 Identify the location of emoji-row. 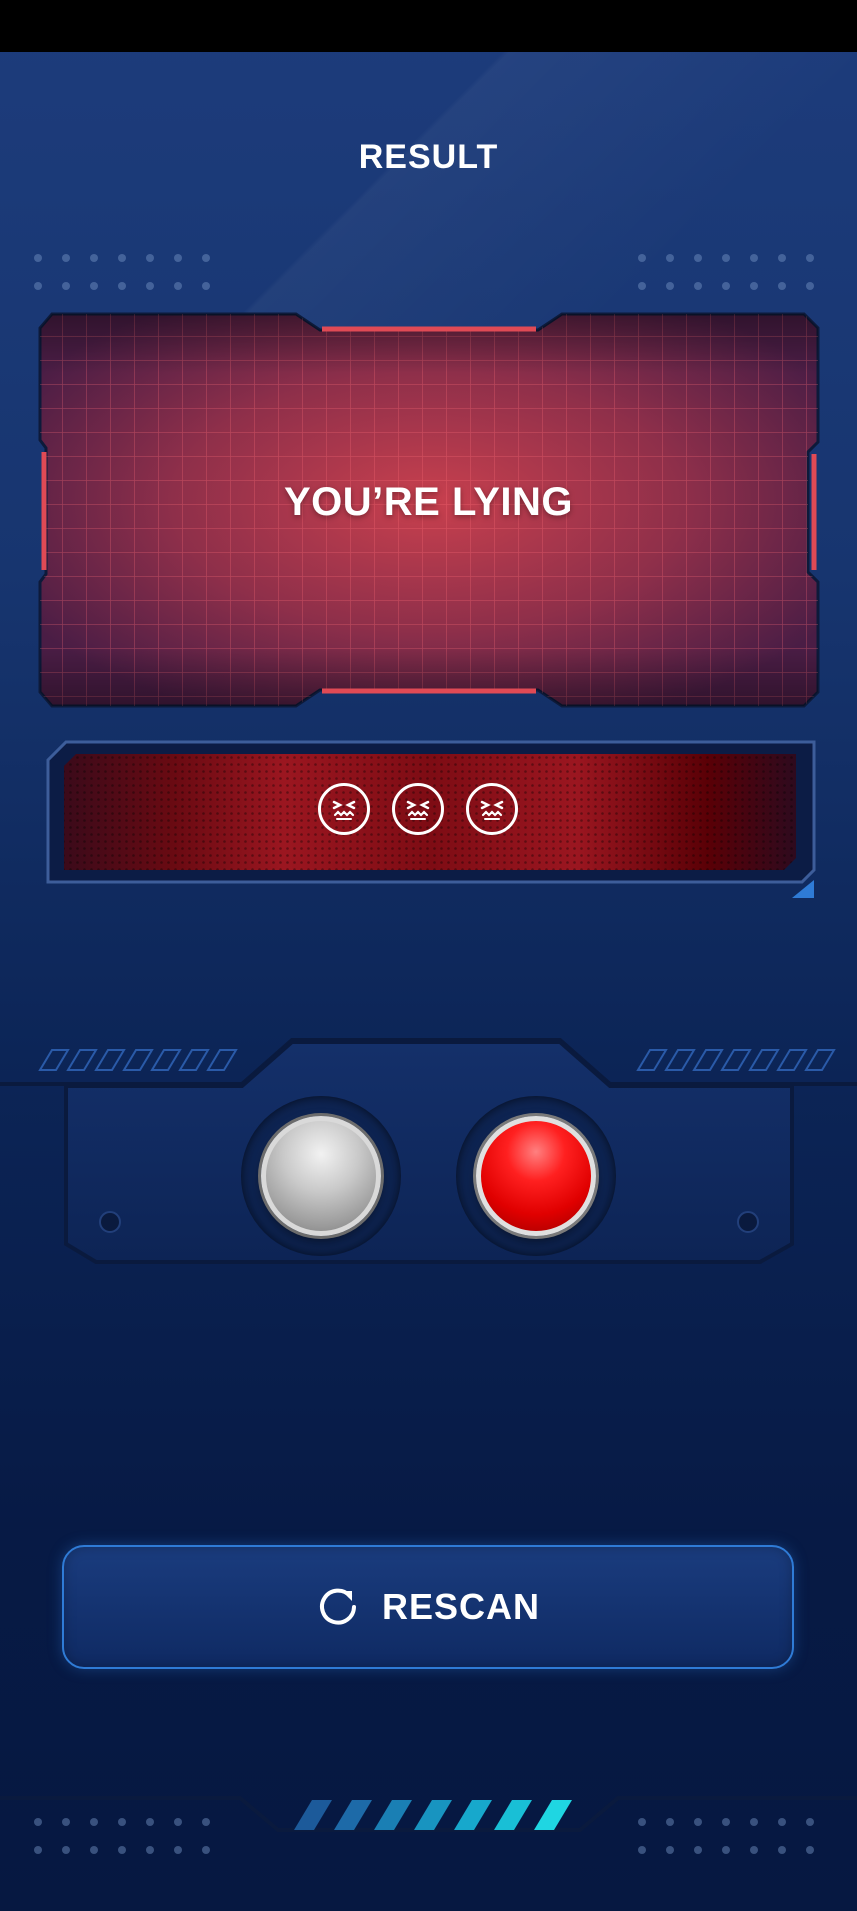
(429, 813).